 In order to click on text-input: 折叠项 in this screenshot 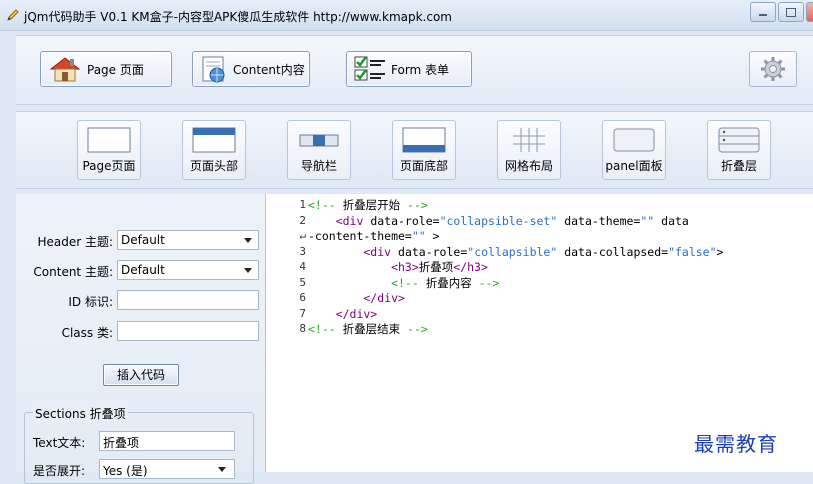, I will do `click(167, 441)`.